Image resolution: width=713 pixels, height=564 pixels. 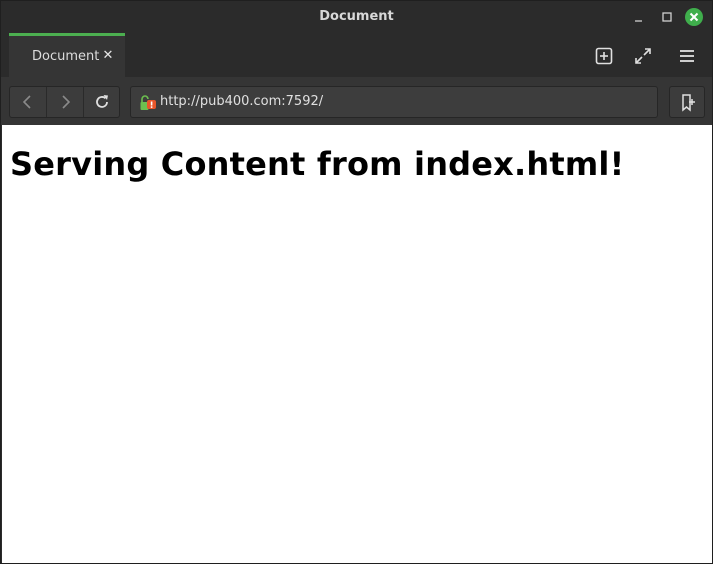 I want to click on back-button, so click(x=28, y=102).